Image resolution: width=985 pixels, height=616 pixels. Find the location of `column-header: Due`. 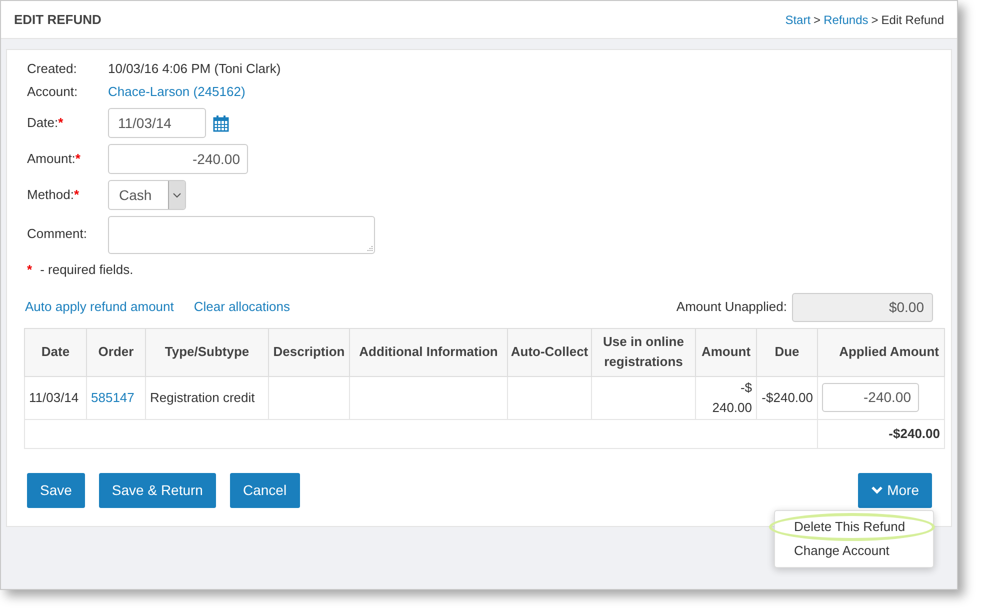

column-header: Due is located at coordinates (787, 352).